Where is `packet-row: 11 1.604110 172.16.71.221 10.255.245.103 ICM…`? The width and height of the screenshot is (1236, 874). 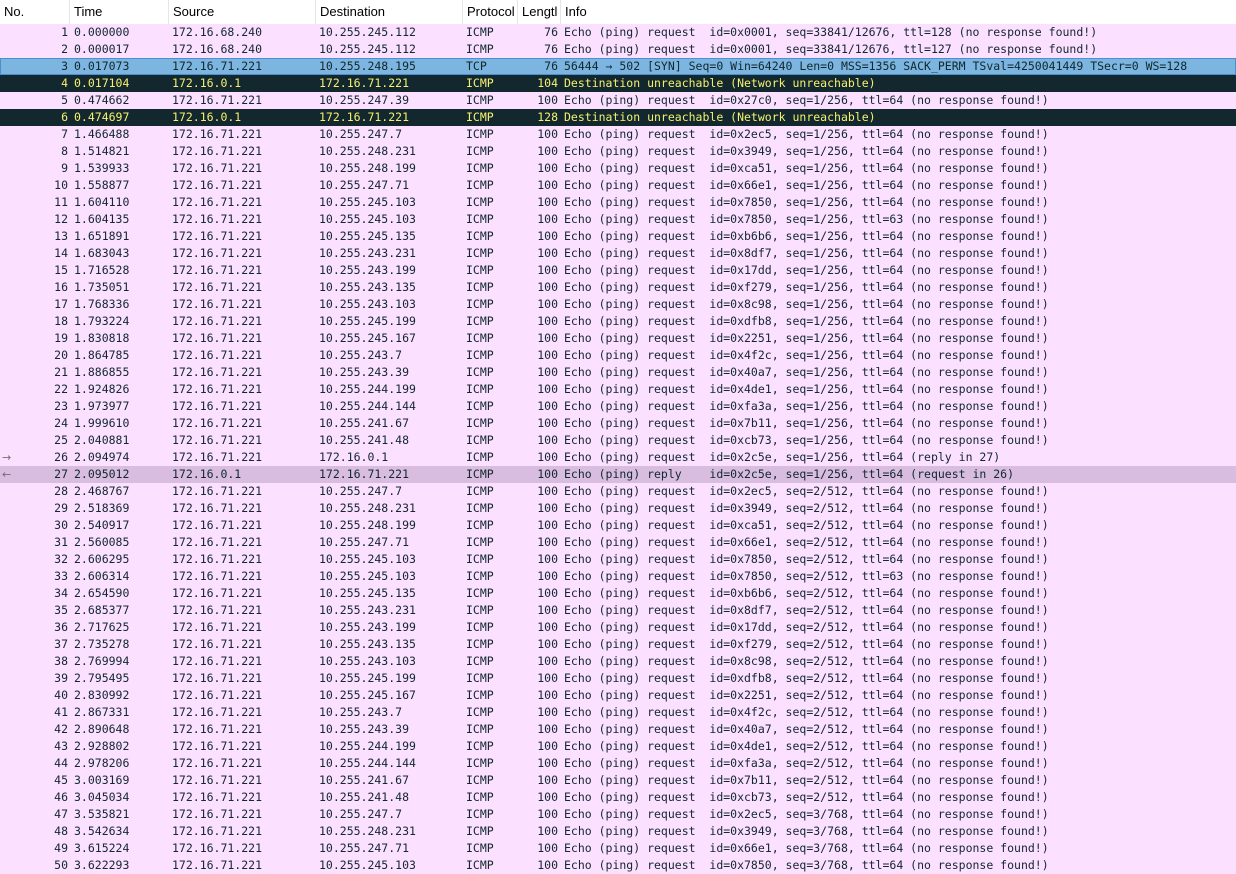 packet-row: 11 1.604110 172.16.71.221 10.255.245.103 ICM… is located at coordinates (618, 202).